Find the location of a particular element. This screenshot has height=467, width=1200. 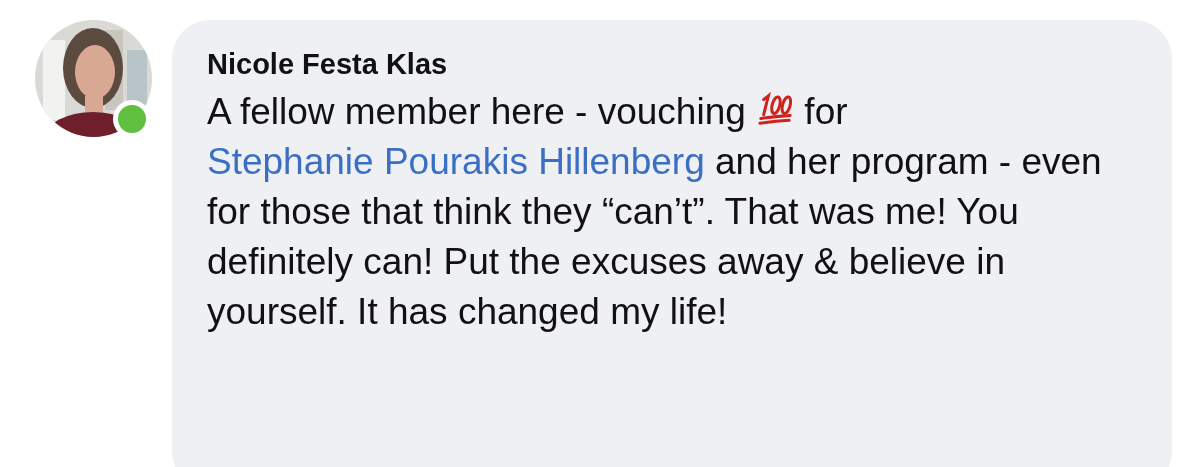

hundred-points-icon is located at coordinates (775, 109).